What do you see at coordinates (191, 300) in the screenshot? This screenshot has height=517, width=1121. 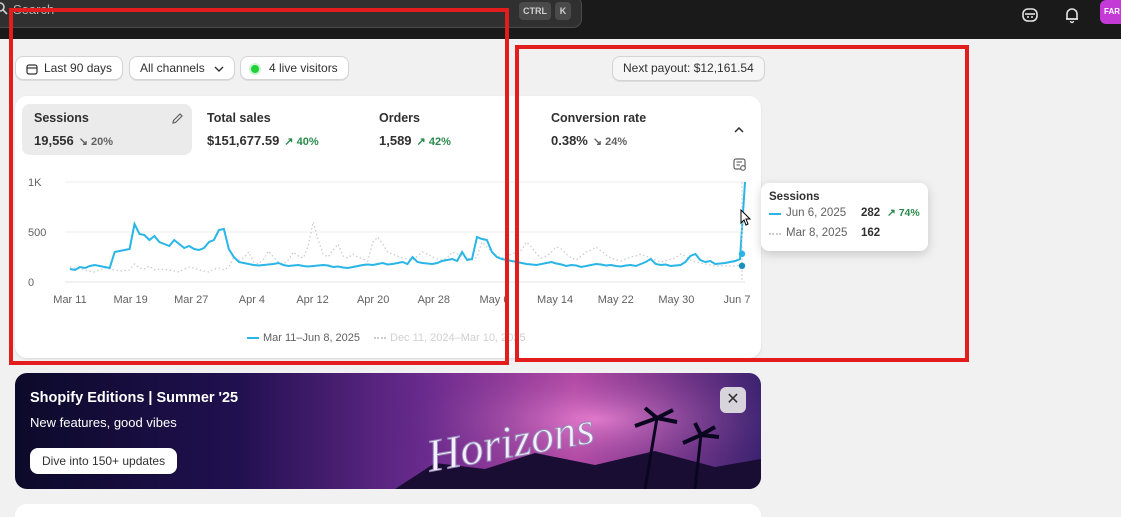 I see `x-tick-label: Mar 27` at bounding box center [191, 300].